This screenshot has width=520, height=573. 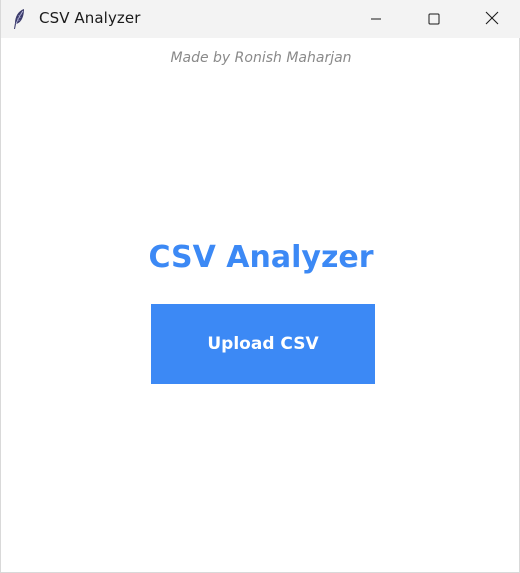 I want to click on app-heading: CSV Analyzer, so click(x=261, y=257).